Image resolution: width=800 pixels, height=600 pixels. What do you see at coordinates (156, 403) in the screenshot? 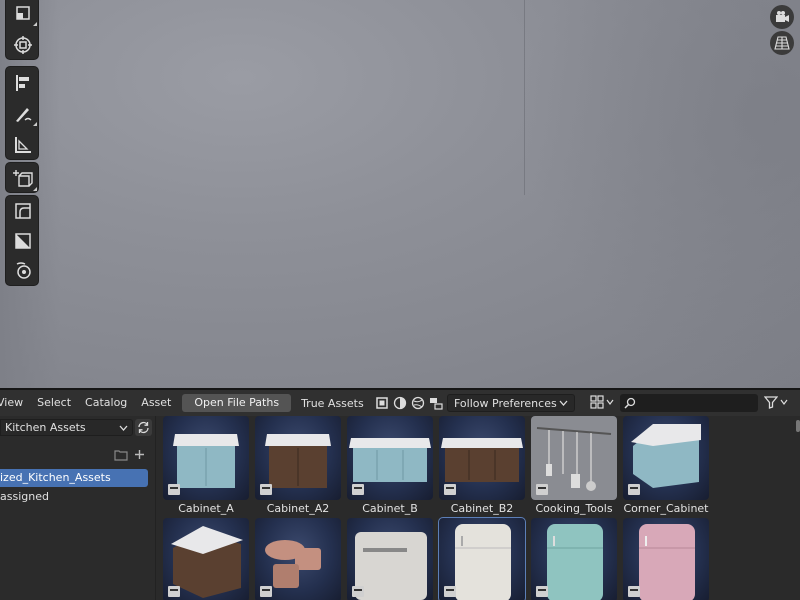
I see `menu-asset: Asset` at bounding box center [156, 403].